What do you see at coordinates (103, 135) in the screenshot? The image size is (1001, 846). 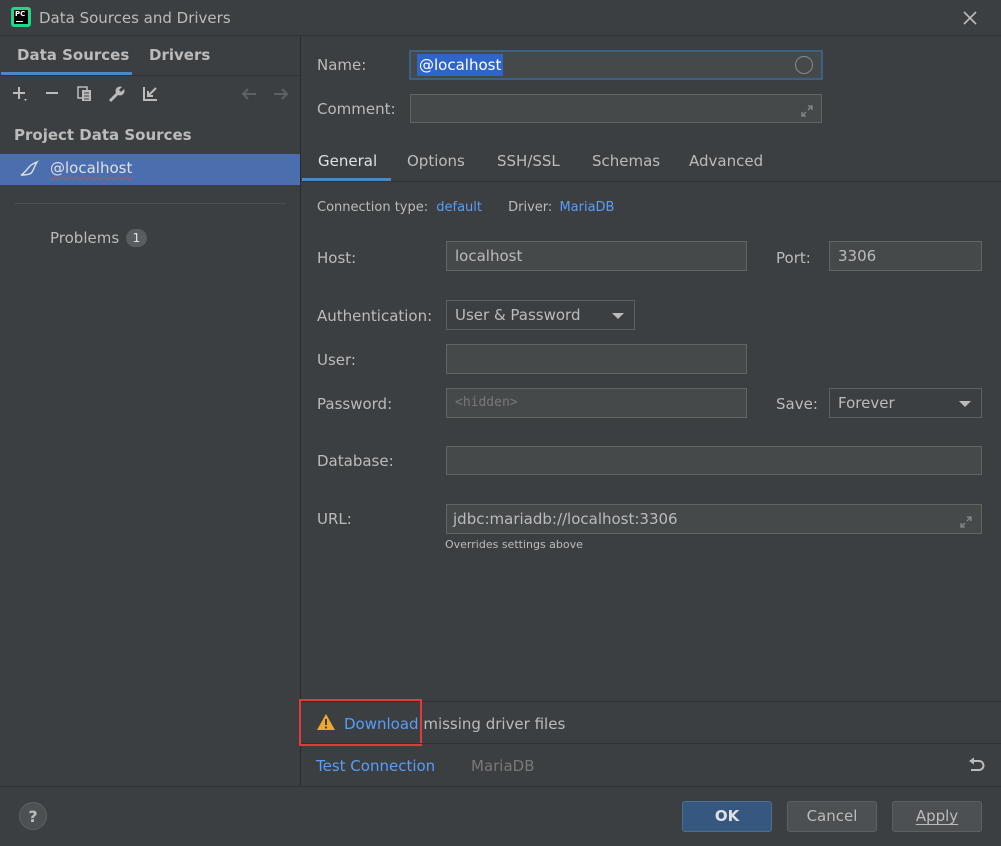 I see `section-title: Project Data Sources` at bounding box center [103, 135].